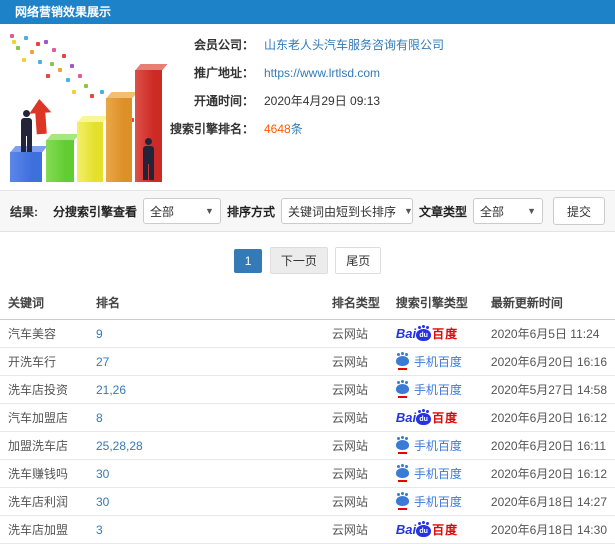  What do you see at coordinates (26, 131) in the screenshot?
I see `businessman-figure-left` at bounding box center [26, 131].